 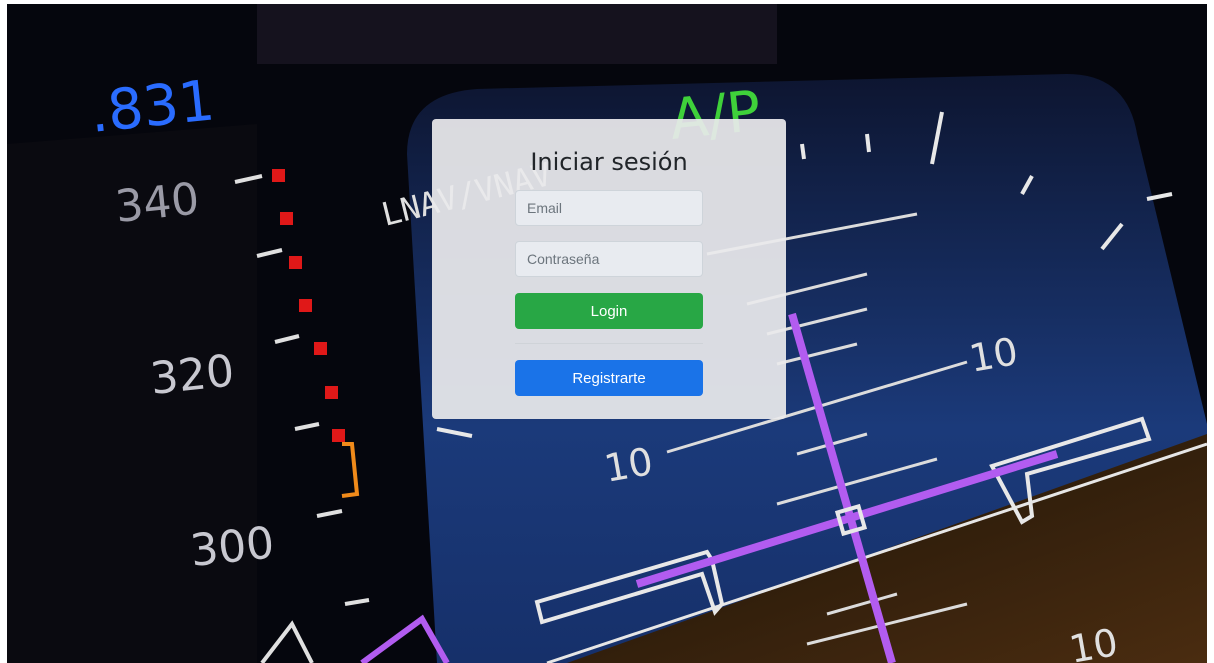 I want to click on login-button: Login, so click(x=609, y=311).